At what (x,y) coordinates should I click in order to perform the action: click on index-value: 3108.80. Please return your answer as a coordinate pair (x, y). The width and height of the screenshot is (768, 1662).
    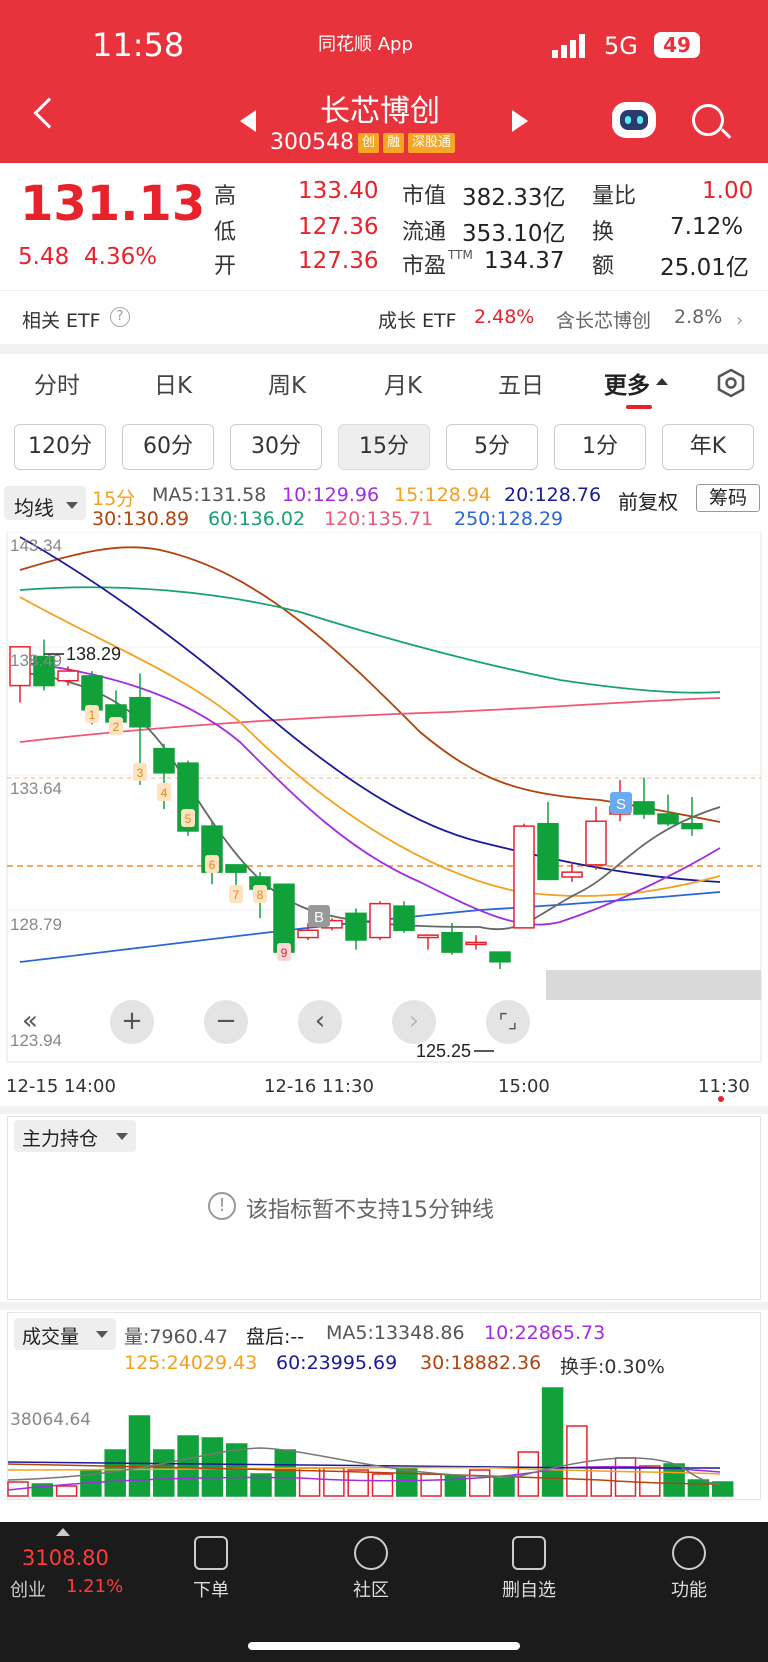
    Looking at the image, I should click on (65, 1558).